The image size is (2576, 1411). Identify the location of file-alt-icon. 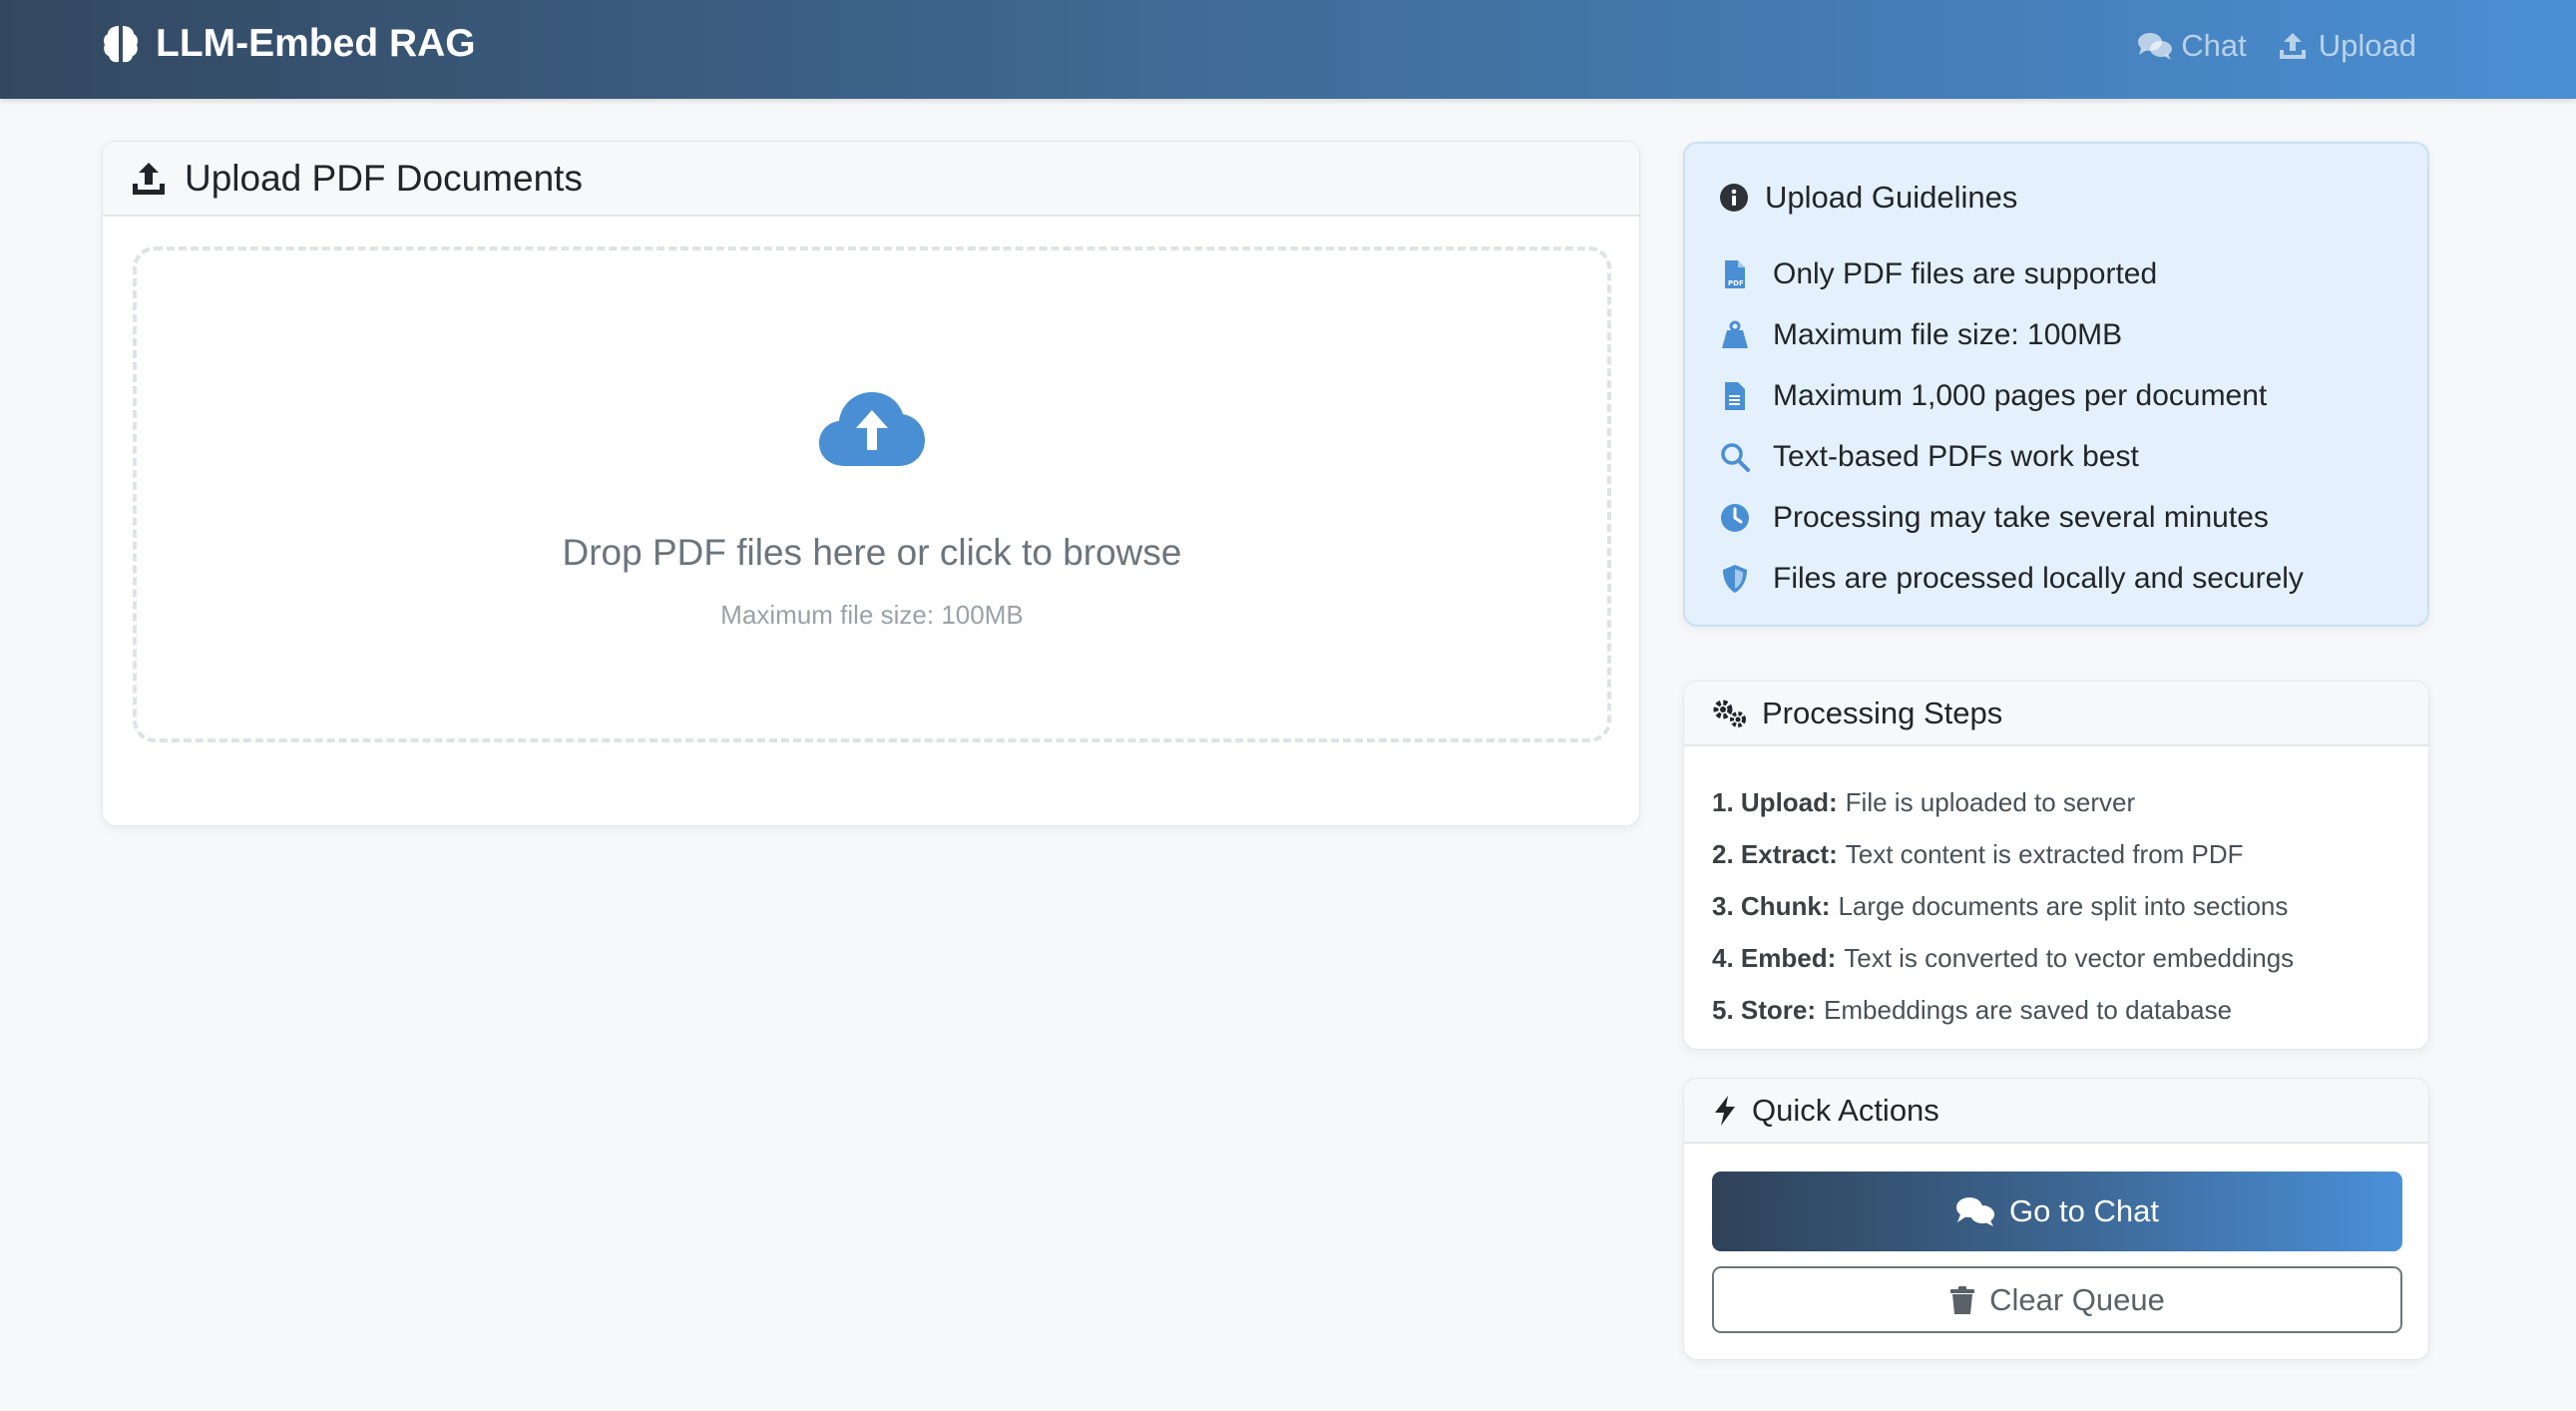
(1735, 395).